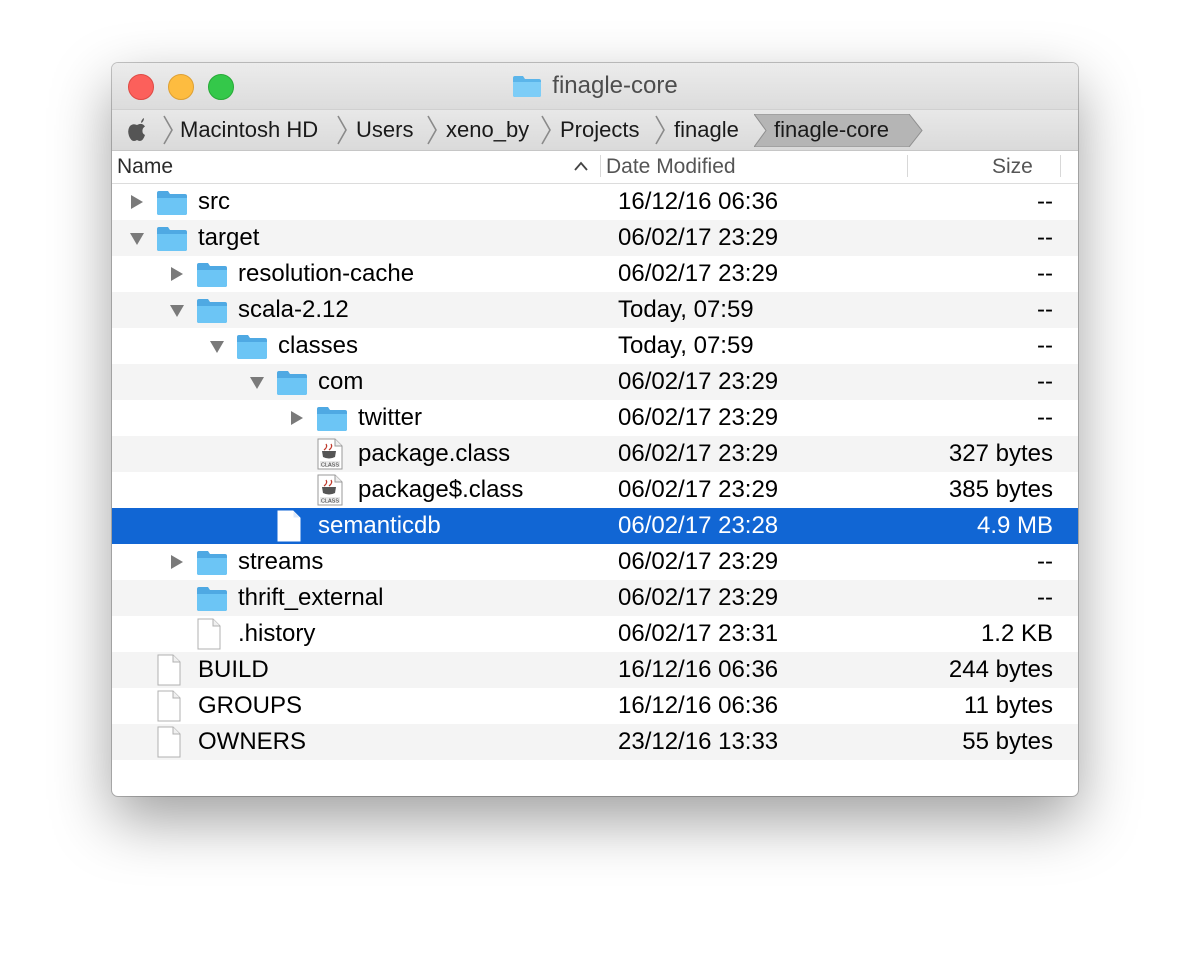 The height and width of the screenshot is (956, 1190). What do you see at coordinates (326, 273) in the screenshot?
I see `file-name: resolution-cache` at bounding box center [326, 273].